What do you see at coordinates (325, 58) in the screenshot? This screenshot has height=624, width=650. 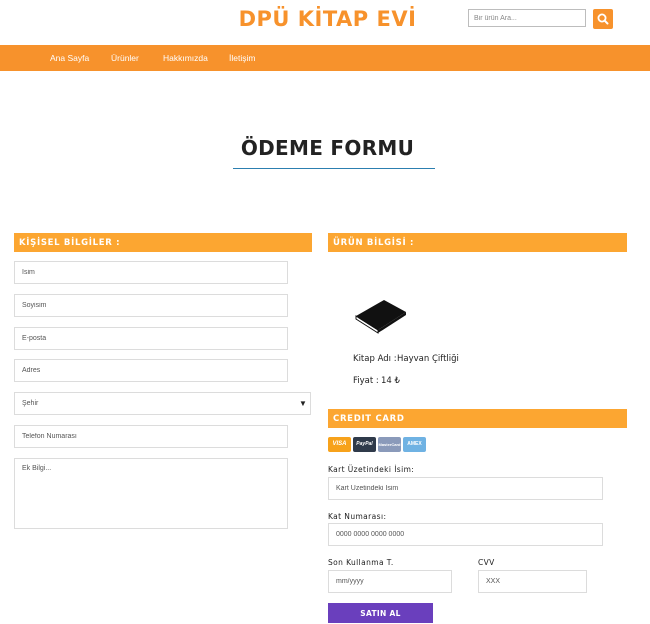 I see `main-nav: Ana Sayfa Ürünler Hakkımızda İletişim` at bounding box center [325, 58].